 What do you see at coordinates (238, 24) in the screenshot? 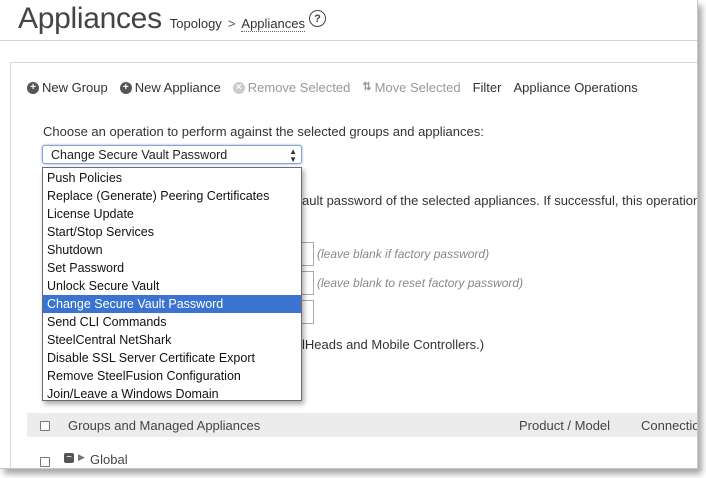
I see `breadcrumb: Topology > Appliances` at bounding box center [238, 24].